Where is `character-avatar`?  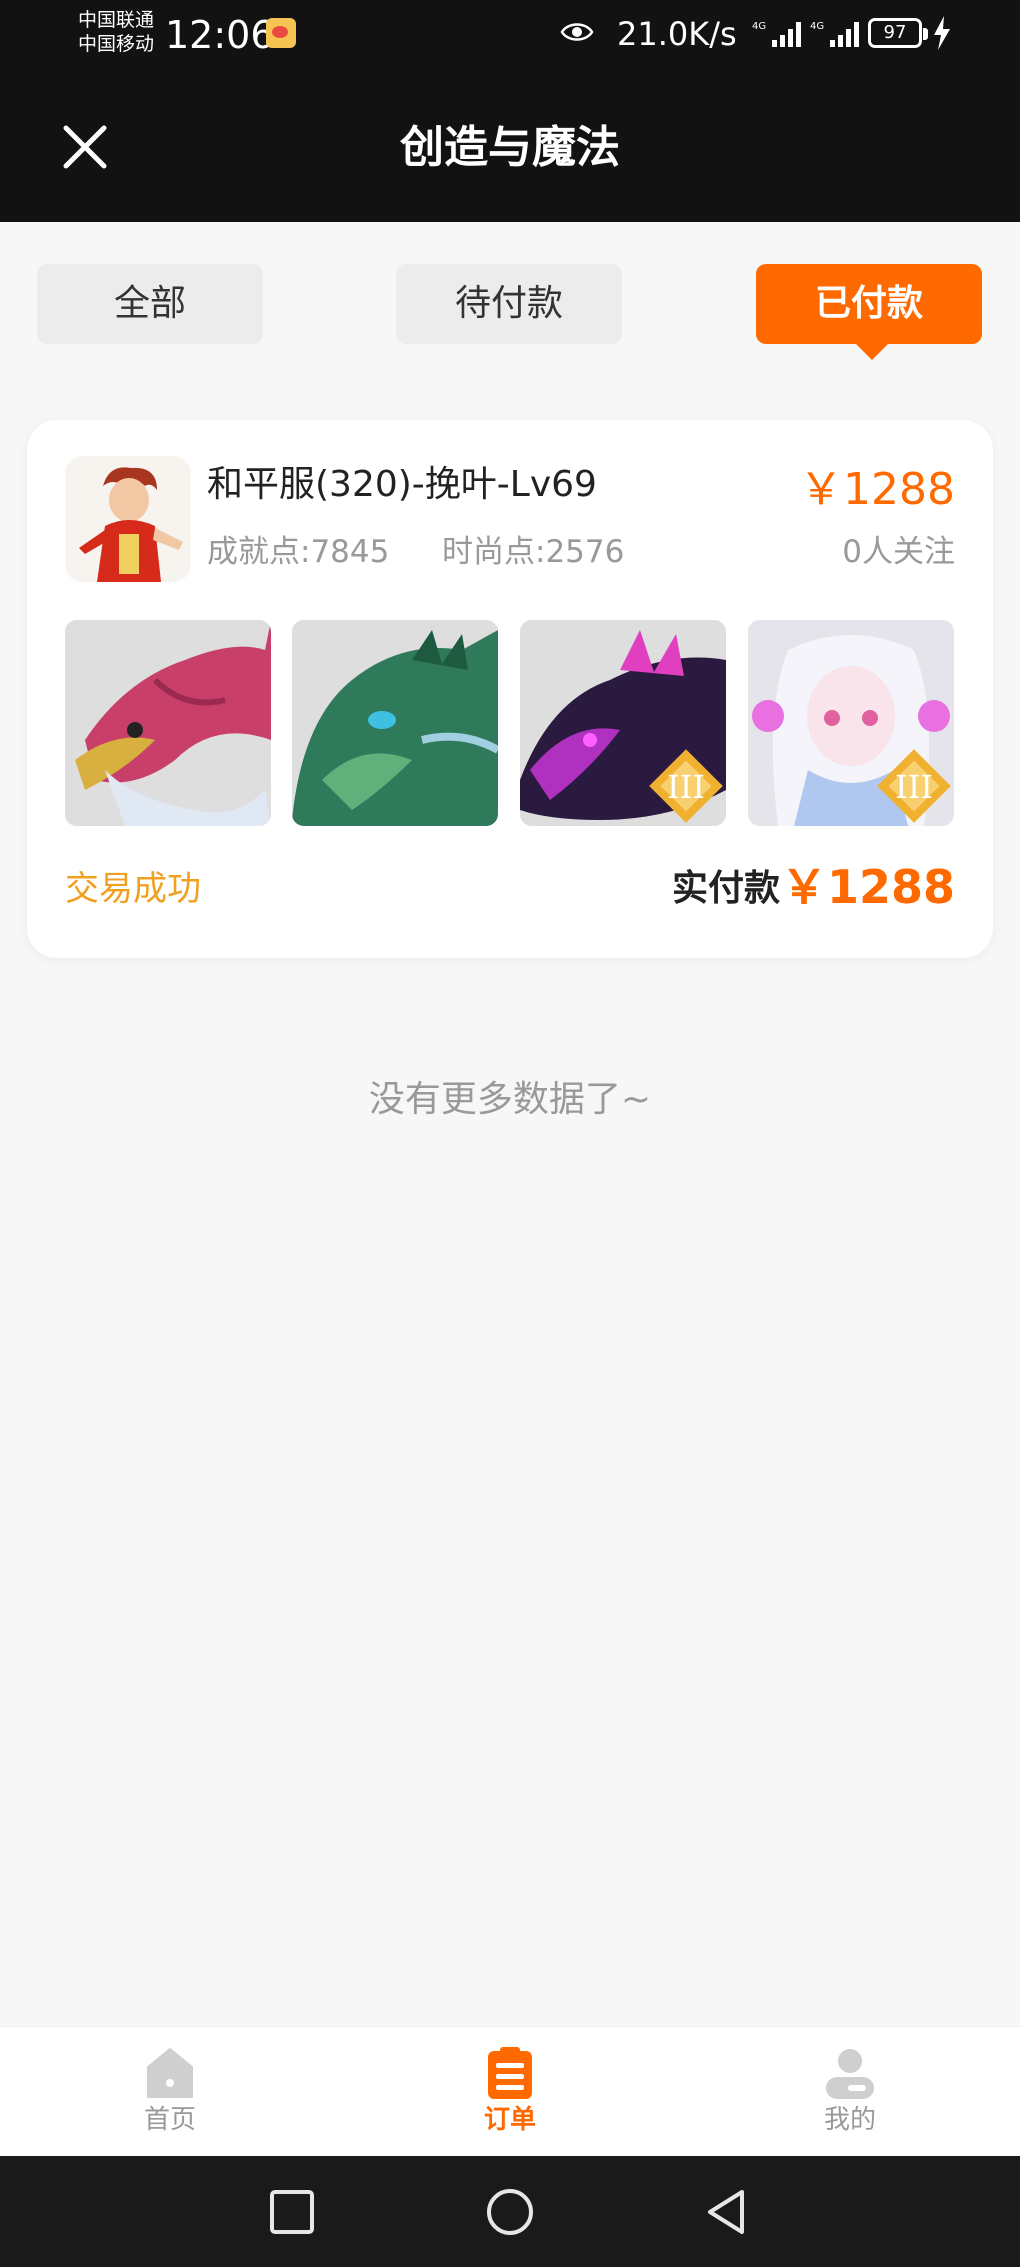 character-avatar is located at coordinates (128, 519).